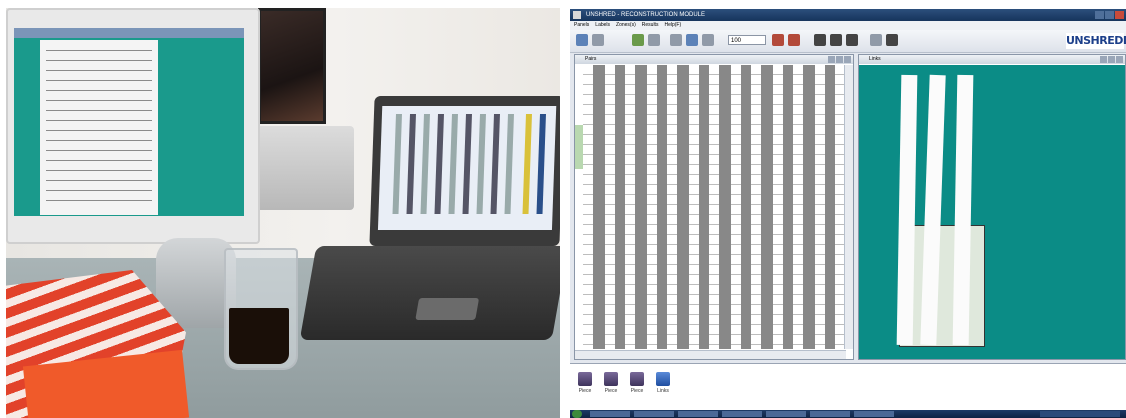 Image resolution: width=1126 pixels, height=418 pixels. I want to click on links-label: Links, so click(663, 391).